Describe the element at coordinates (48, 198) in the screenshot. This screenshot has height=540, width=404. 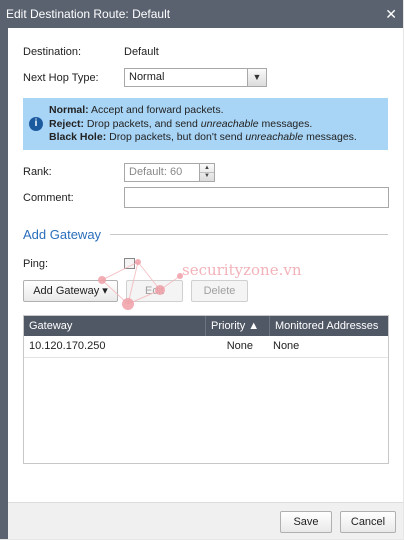
I see `comment-label: Comment:` at that location.